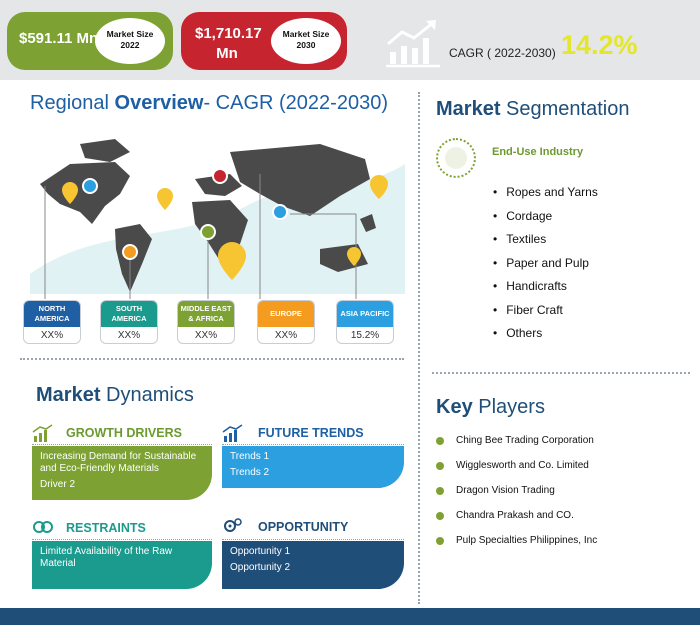 This screenshot has width=700, height=625. What do you see at coordinates (516, 471) in the screenshot?
I see `key-player-item: Wigglesworth and Co. Limited` at bounding box center [516, 471].